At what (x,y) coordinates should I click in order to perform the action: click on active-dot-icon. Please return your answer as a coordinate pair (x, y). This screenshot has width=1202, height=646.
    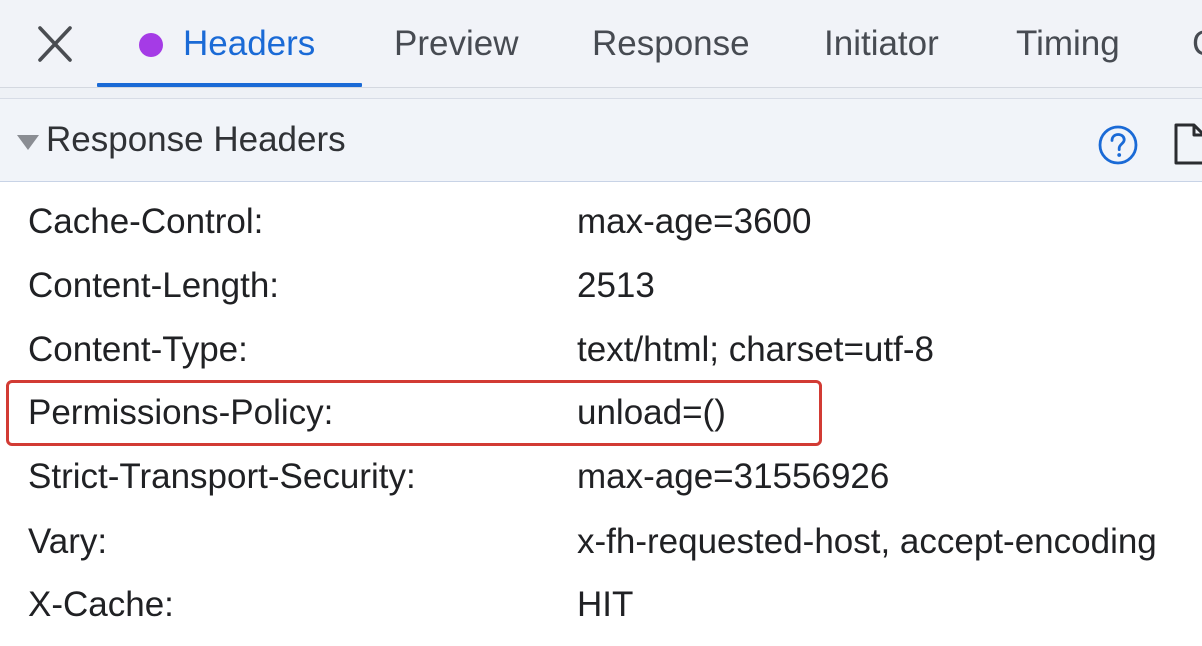
    Looking at the image, I should click on (151, 45).